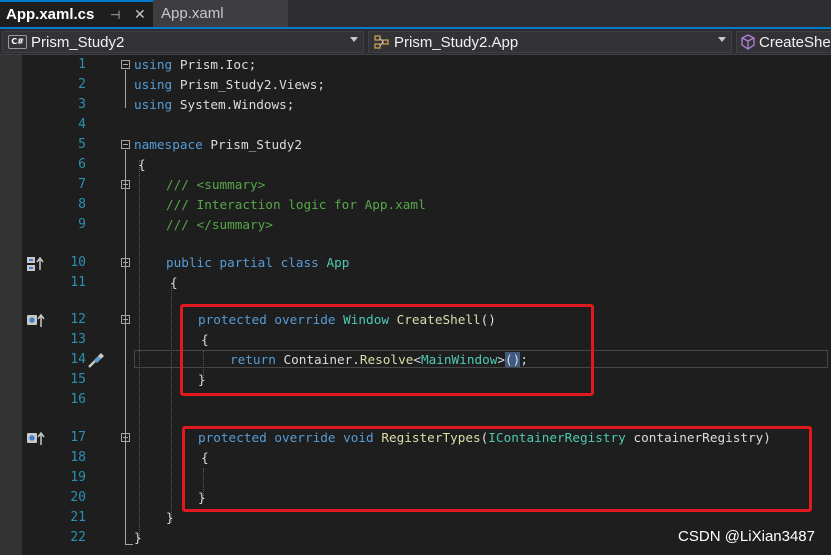  I want to click on line-number: 21, so click(78, 517).